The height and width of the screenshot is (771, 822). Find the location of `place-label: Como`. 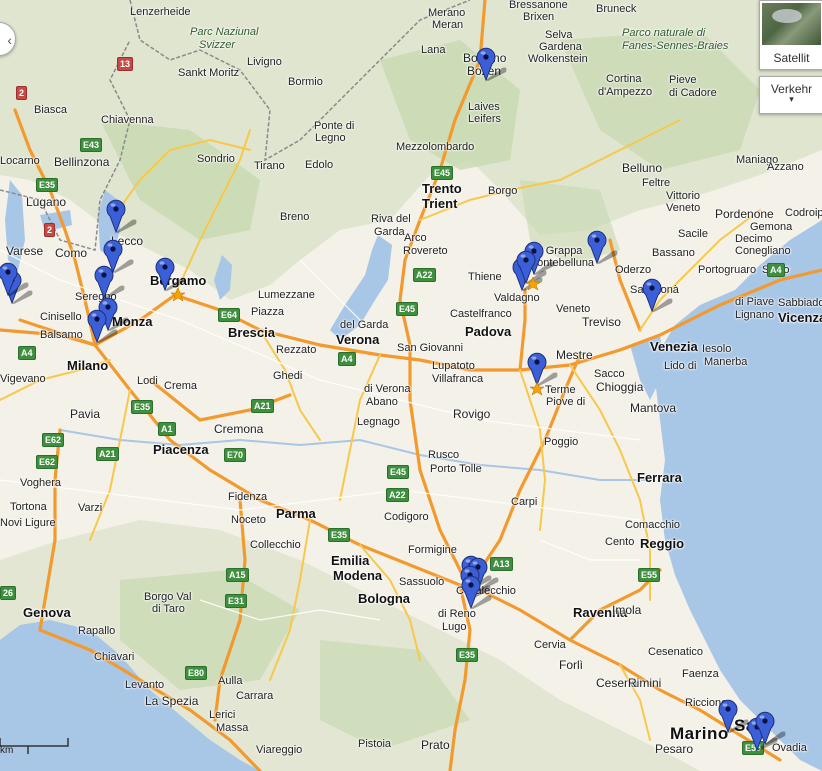

place-label: Como is located at coordinates (71, 253).